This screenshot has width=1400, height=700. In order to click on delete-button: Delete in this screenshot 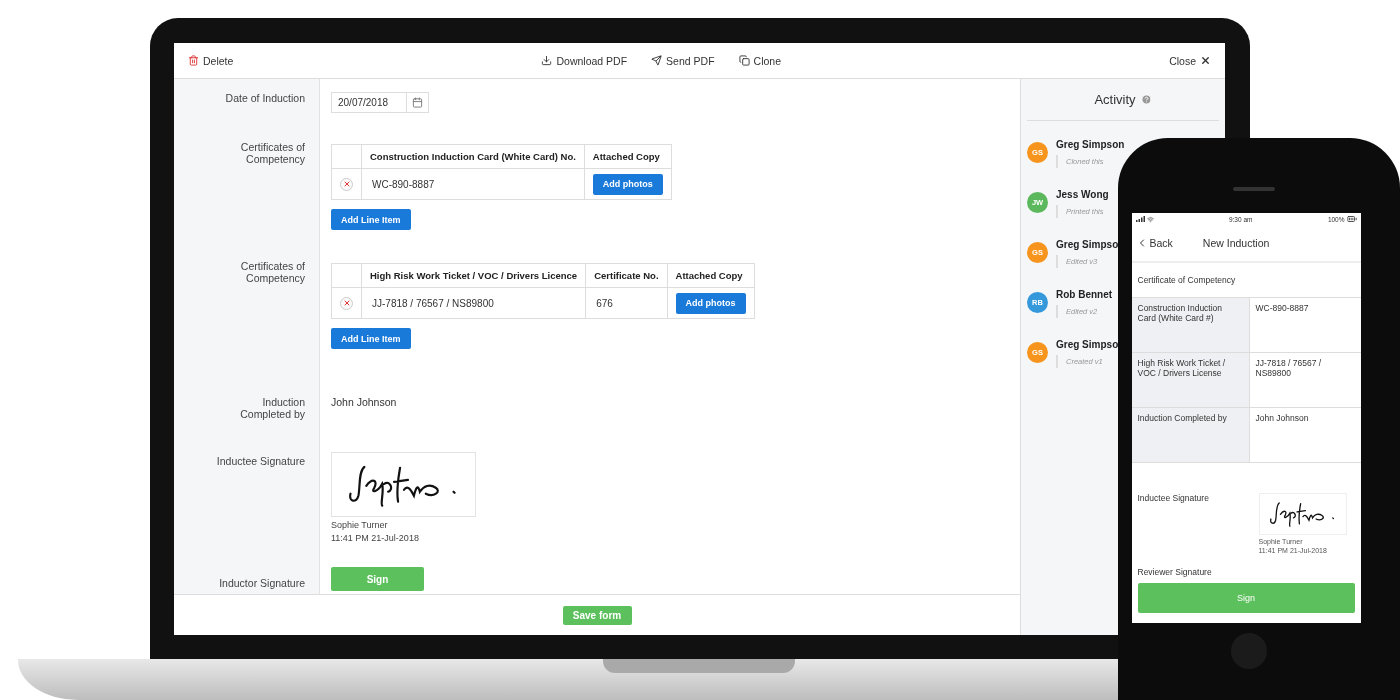, I will do `click(211, 60)`.